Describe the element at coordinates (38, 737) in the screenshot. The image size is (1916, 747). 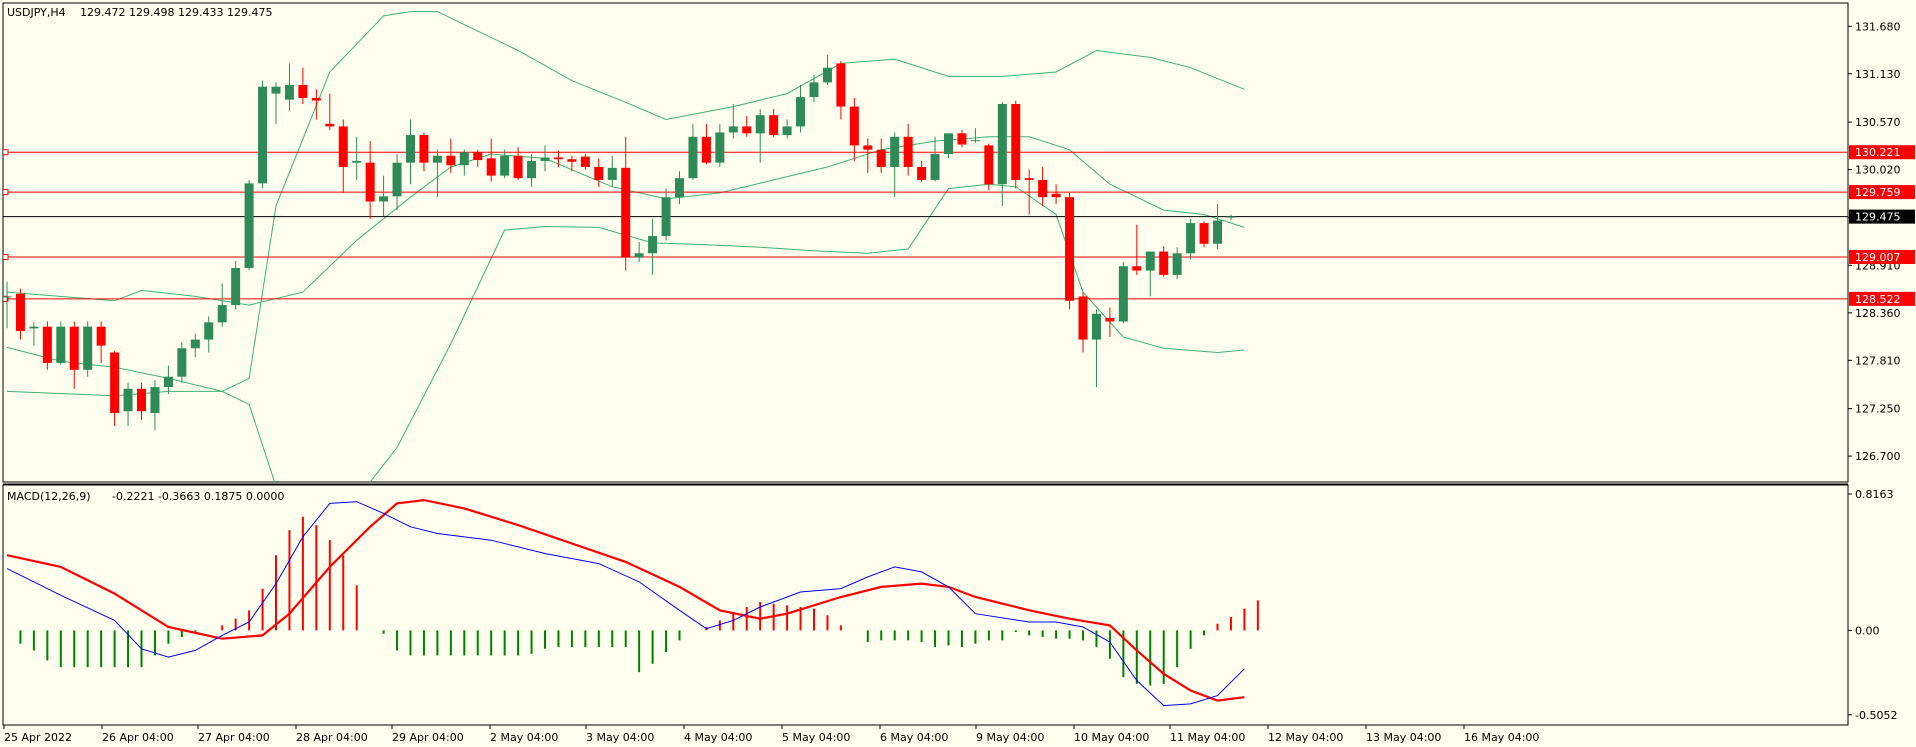
I see `time-tick-label: 25 Apr 2022` at that location.